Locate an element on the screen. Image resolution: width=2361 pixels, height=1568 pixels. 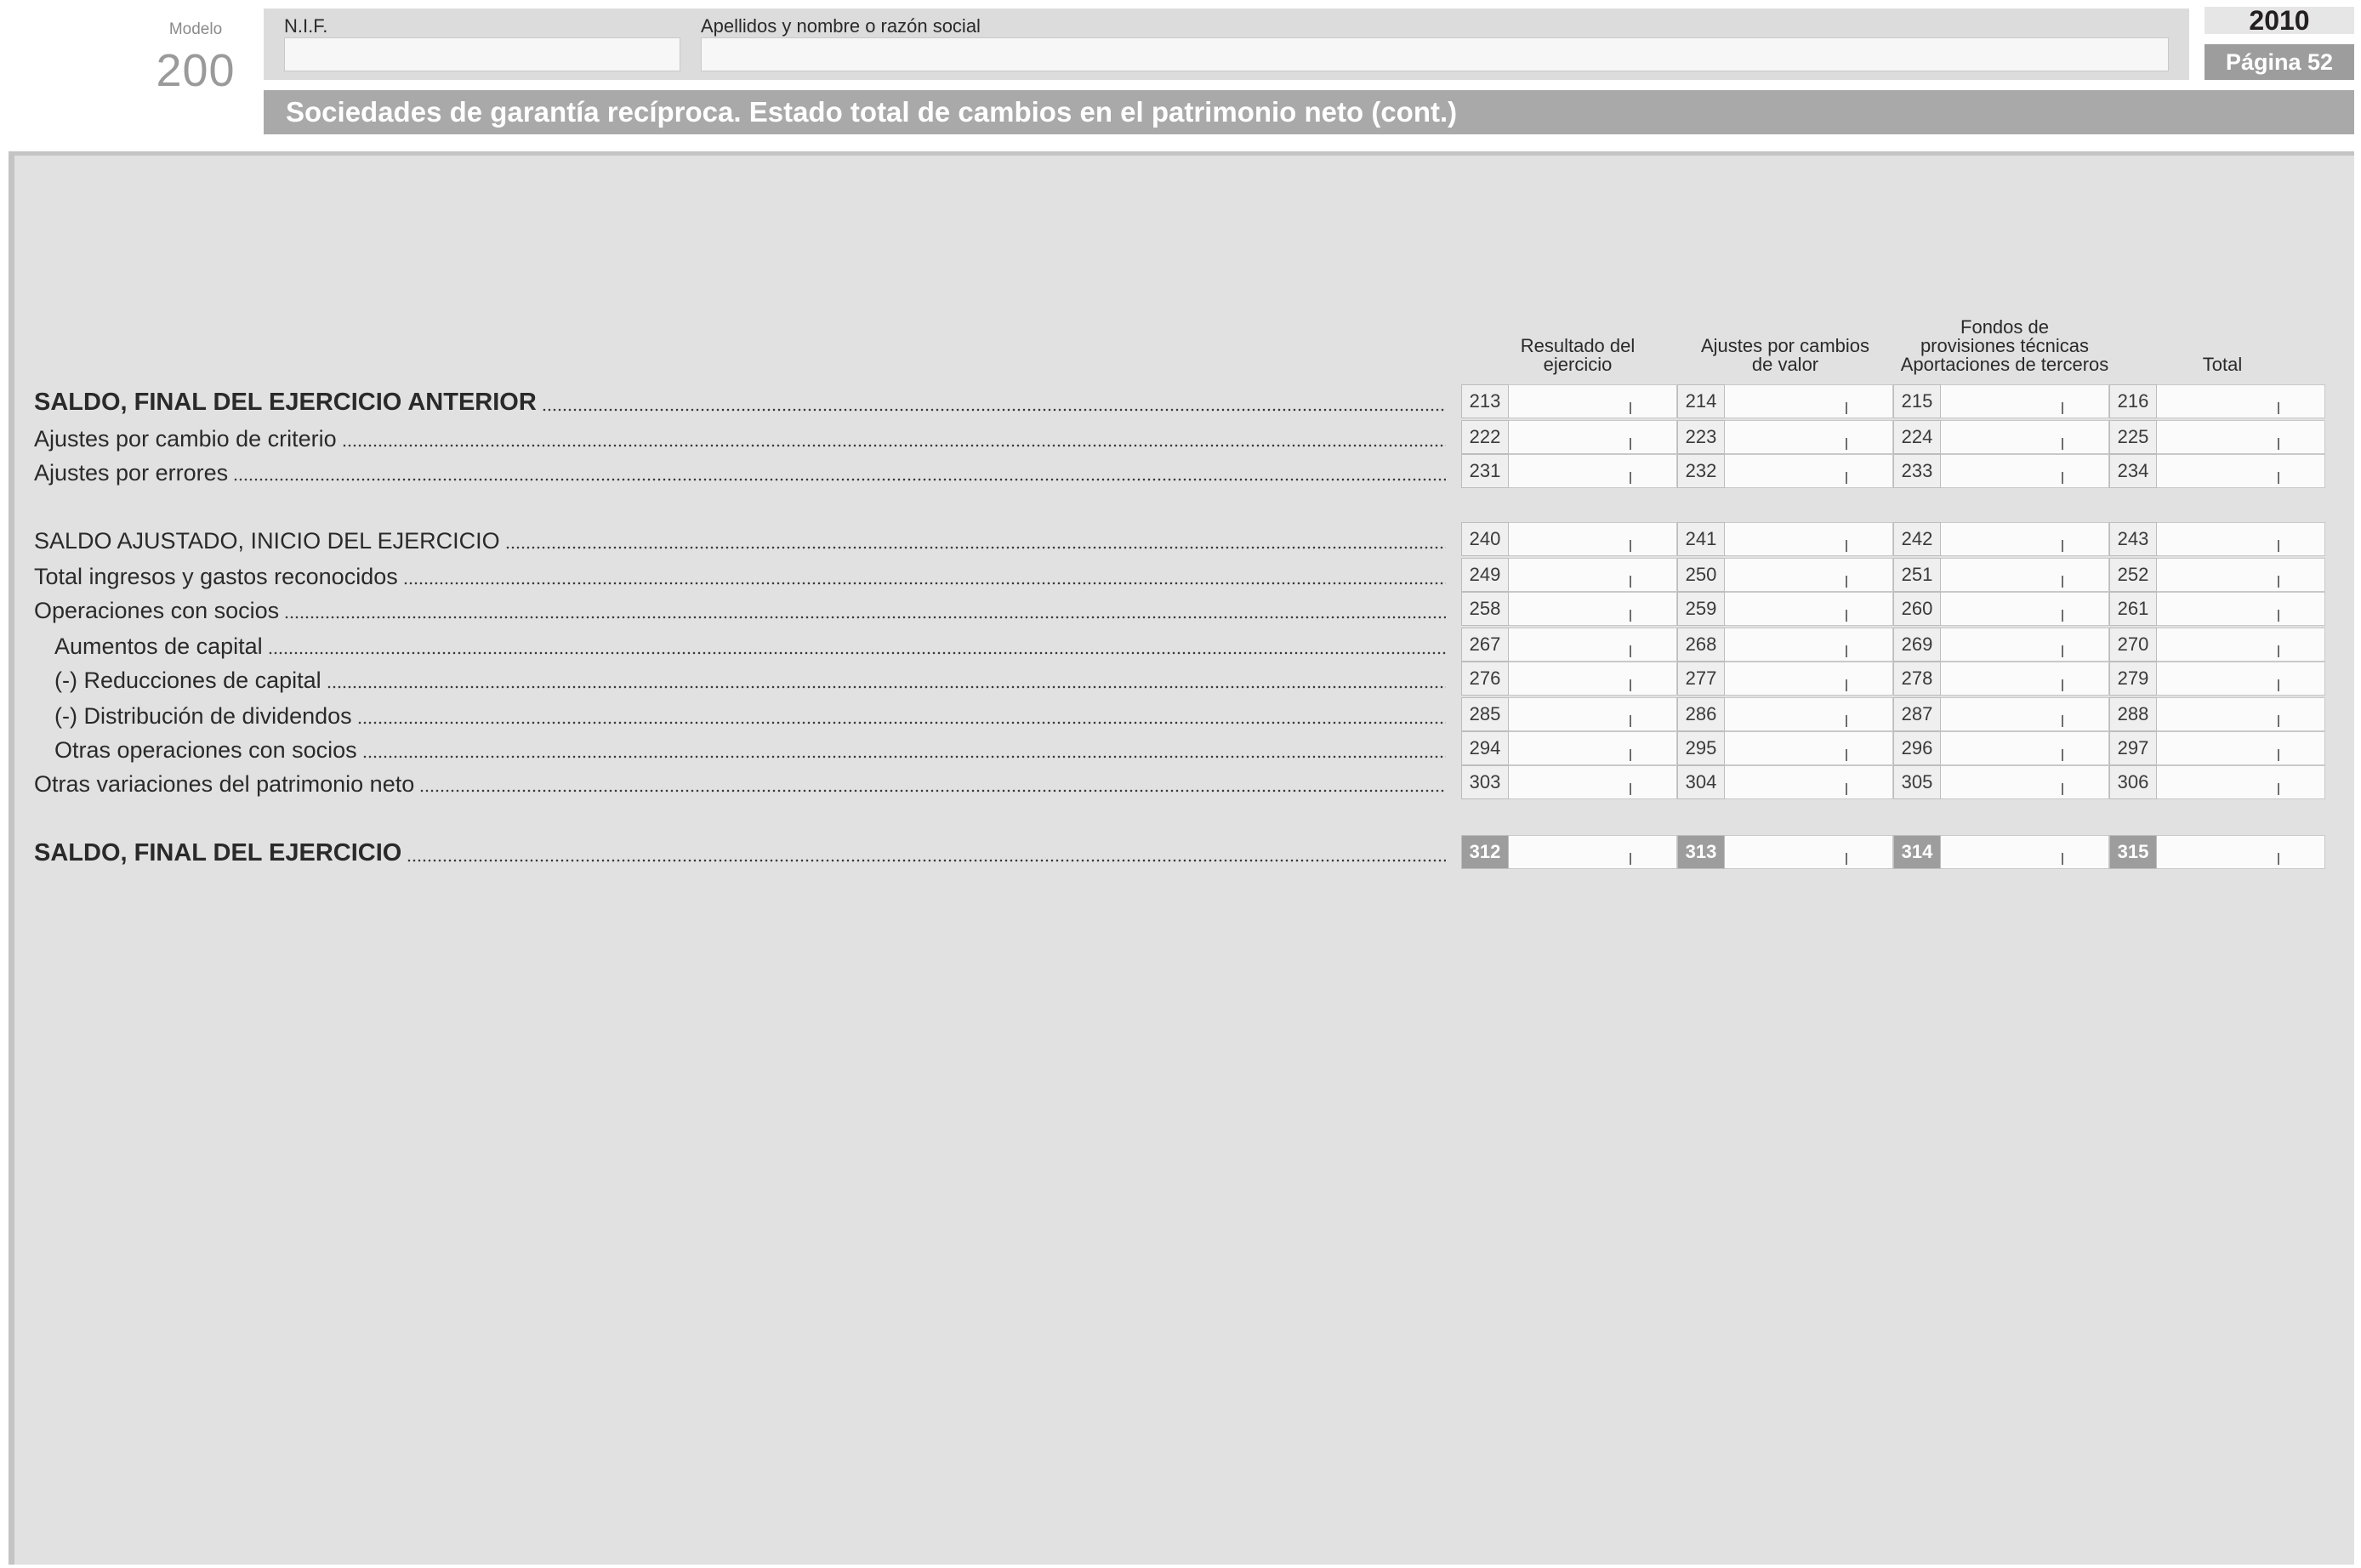
row-label: Total ingresos y gastos reconocidos is located at coordinates (740, 573).